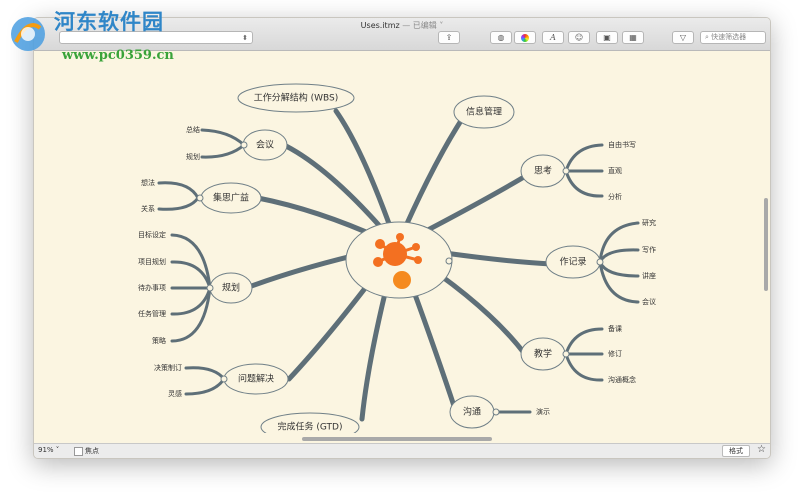 Image resolution: width=800 pixels, height=500 pixels. Describe the element at coordinates (48, 450) in the screenshot. I see `zoom-select: 91% ˅` at that location.